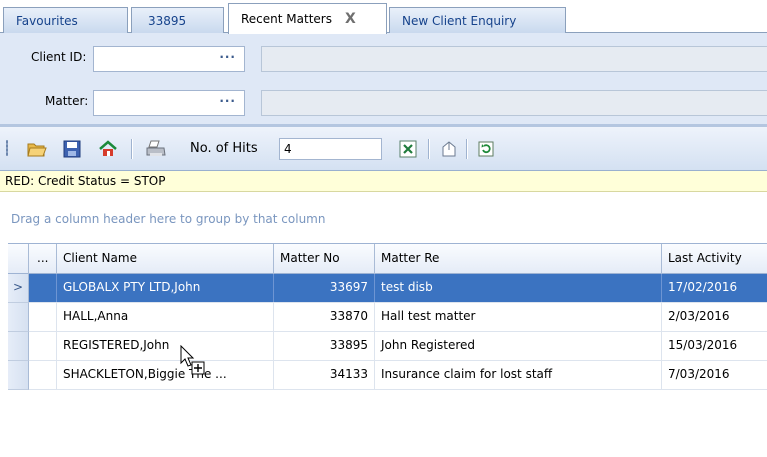 This screenshot has width=767, height=457. Describe the element at coordinates (72, 149) in the screenshot. I see `save-icon` at that location.